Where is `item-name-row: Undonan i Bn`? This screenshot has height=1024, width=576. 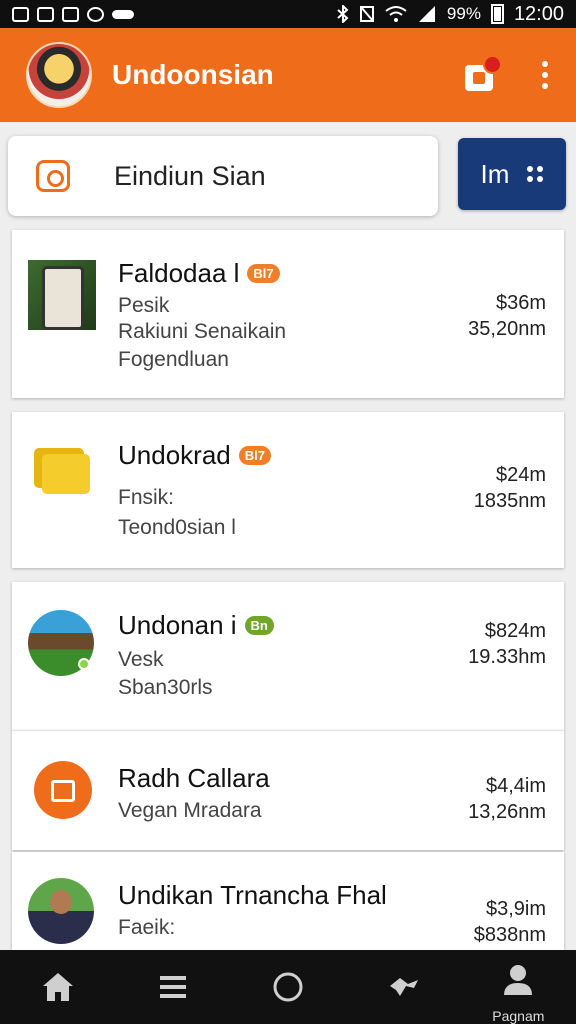 item-name-row: Undonan i Bn is located at coordinates (196, 625).